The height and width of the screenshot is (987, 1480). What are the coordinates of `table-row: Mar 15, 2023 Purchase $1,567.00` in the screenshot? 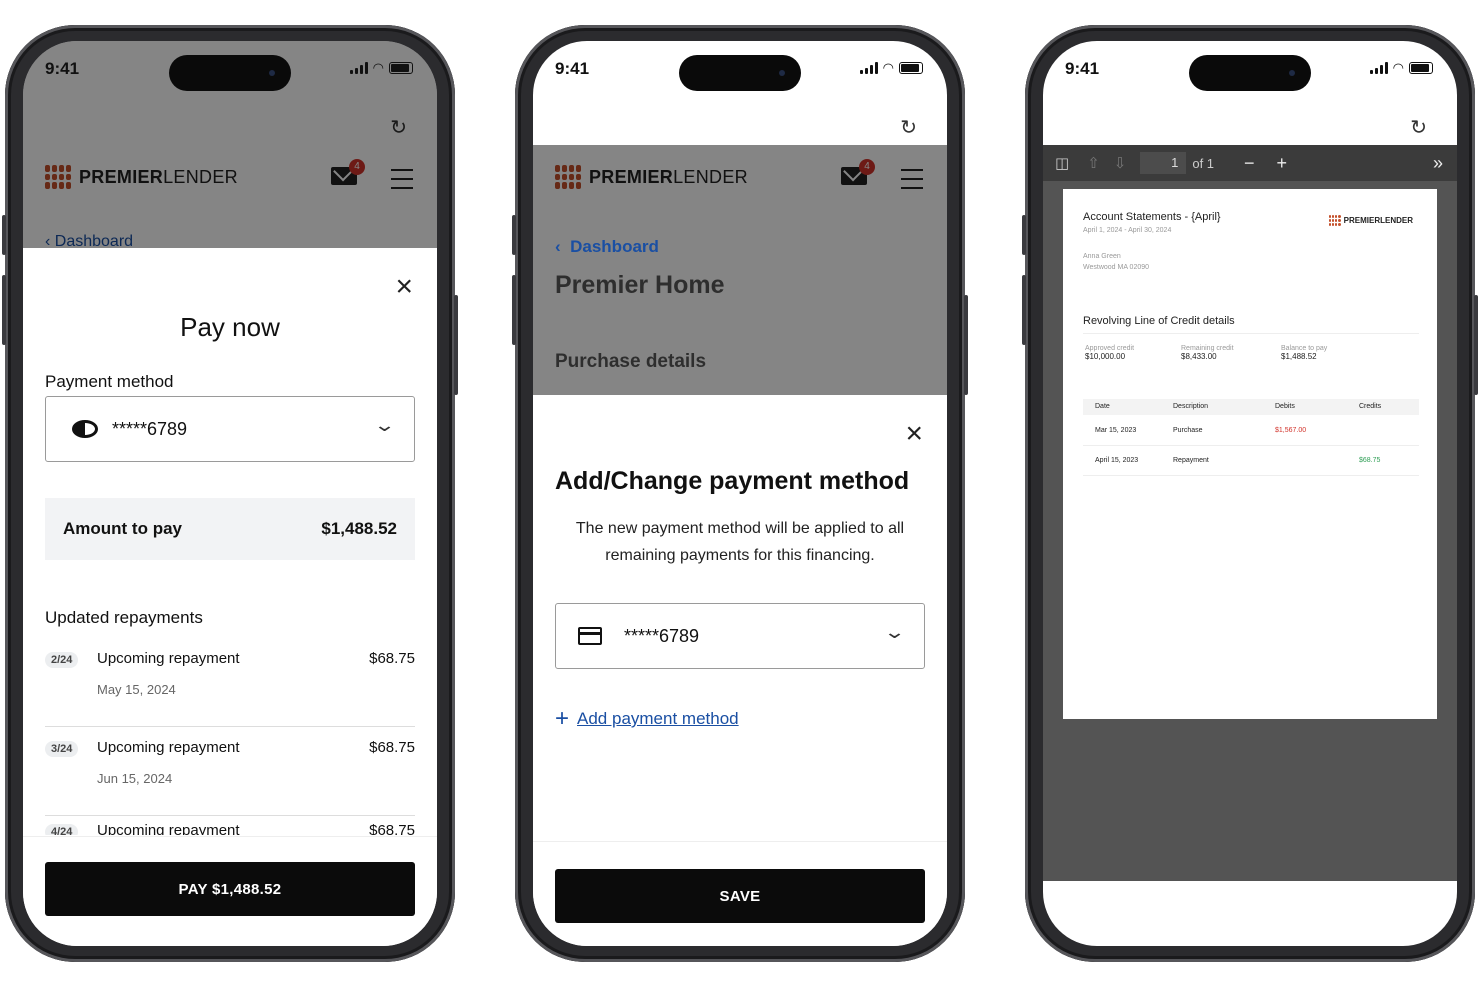 It's located at (1251, 431).